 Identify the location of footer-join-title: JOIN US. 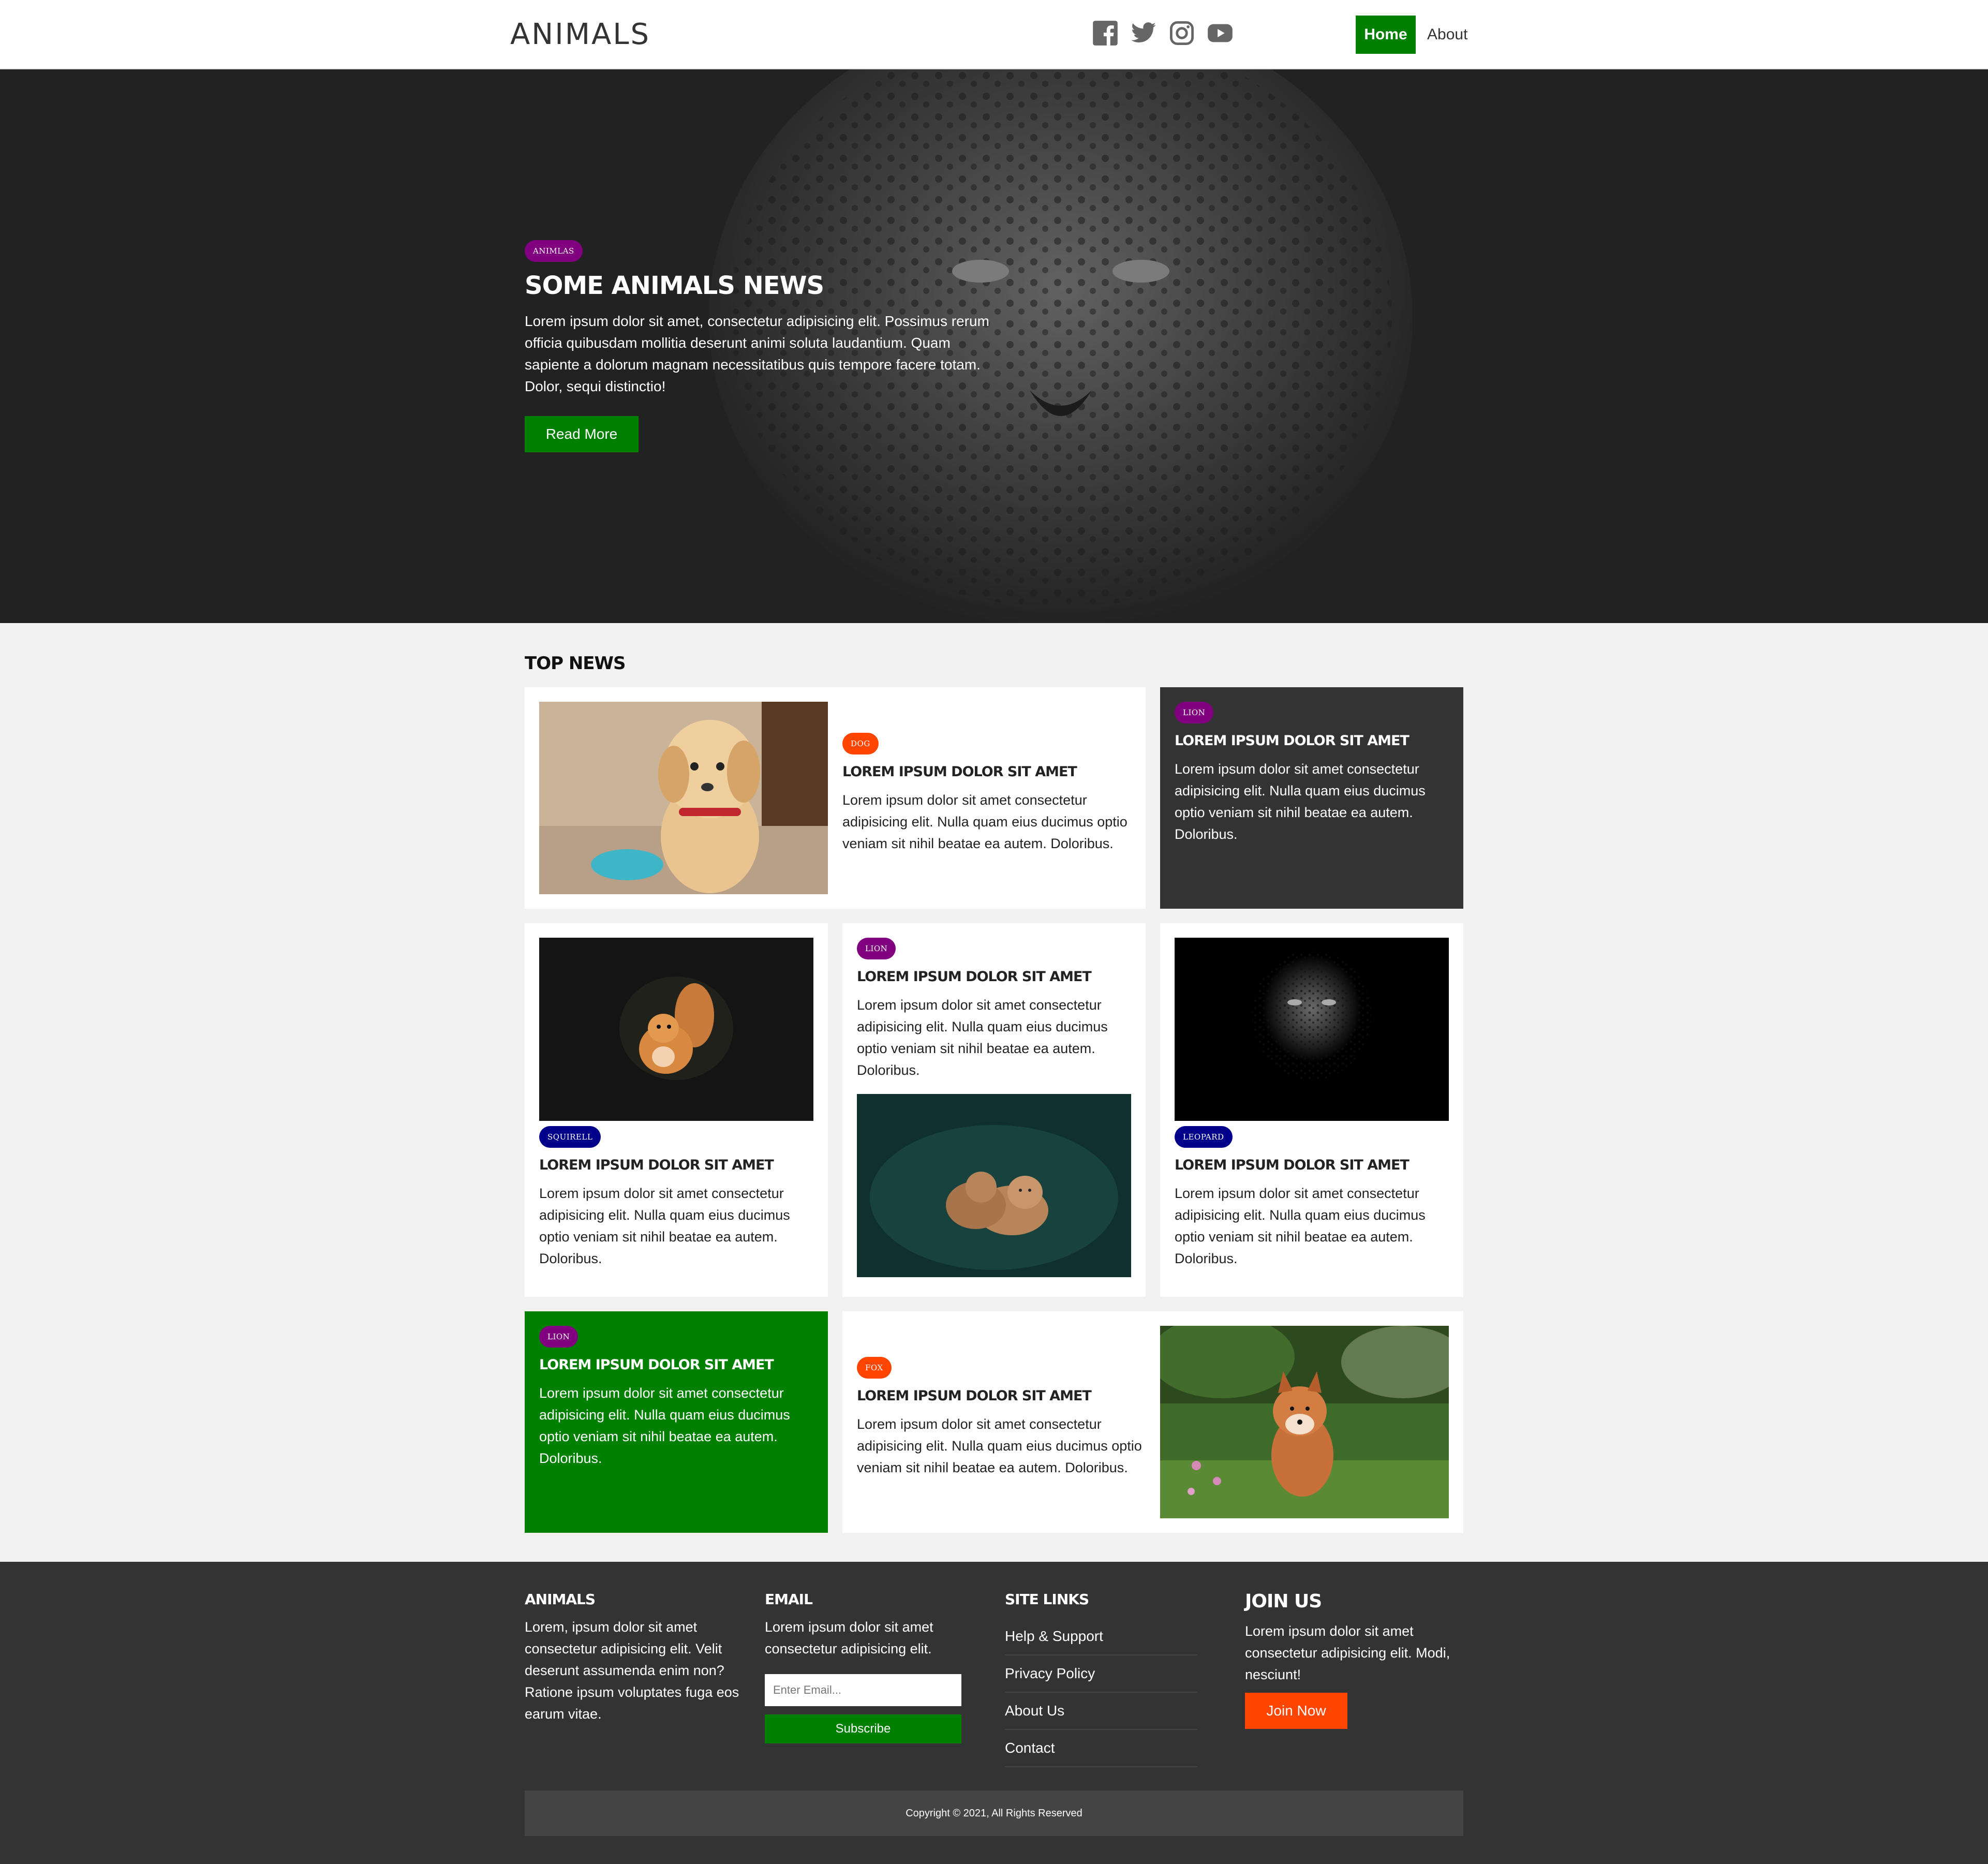
(1283, 1601).